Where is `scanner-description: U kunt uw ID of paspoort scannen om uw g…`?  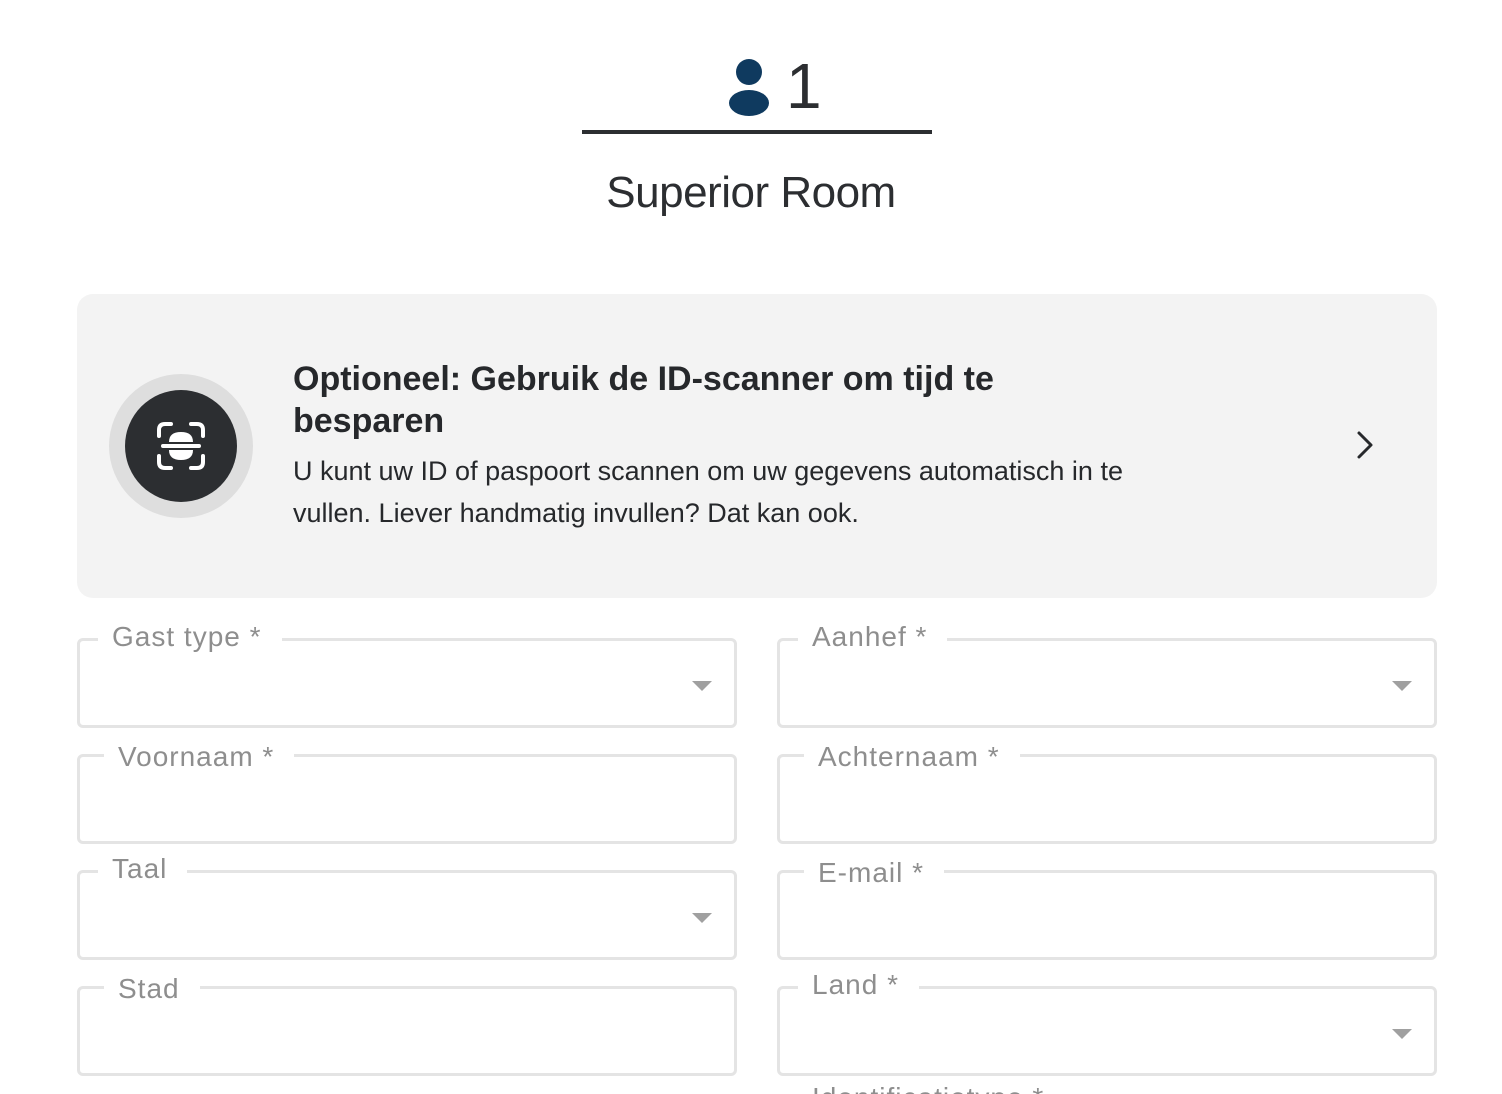
scanner-description: U kunt uw ID of paspoort scannen om uw g… is located at coordinates (708, 492).